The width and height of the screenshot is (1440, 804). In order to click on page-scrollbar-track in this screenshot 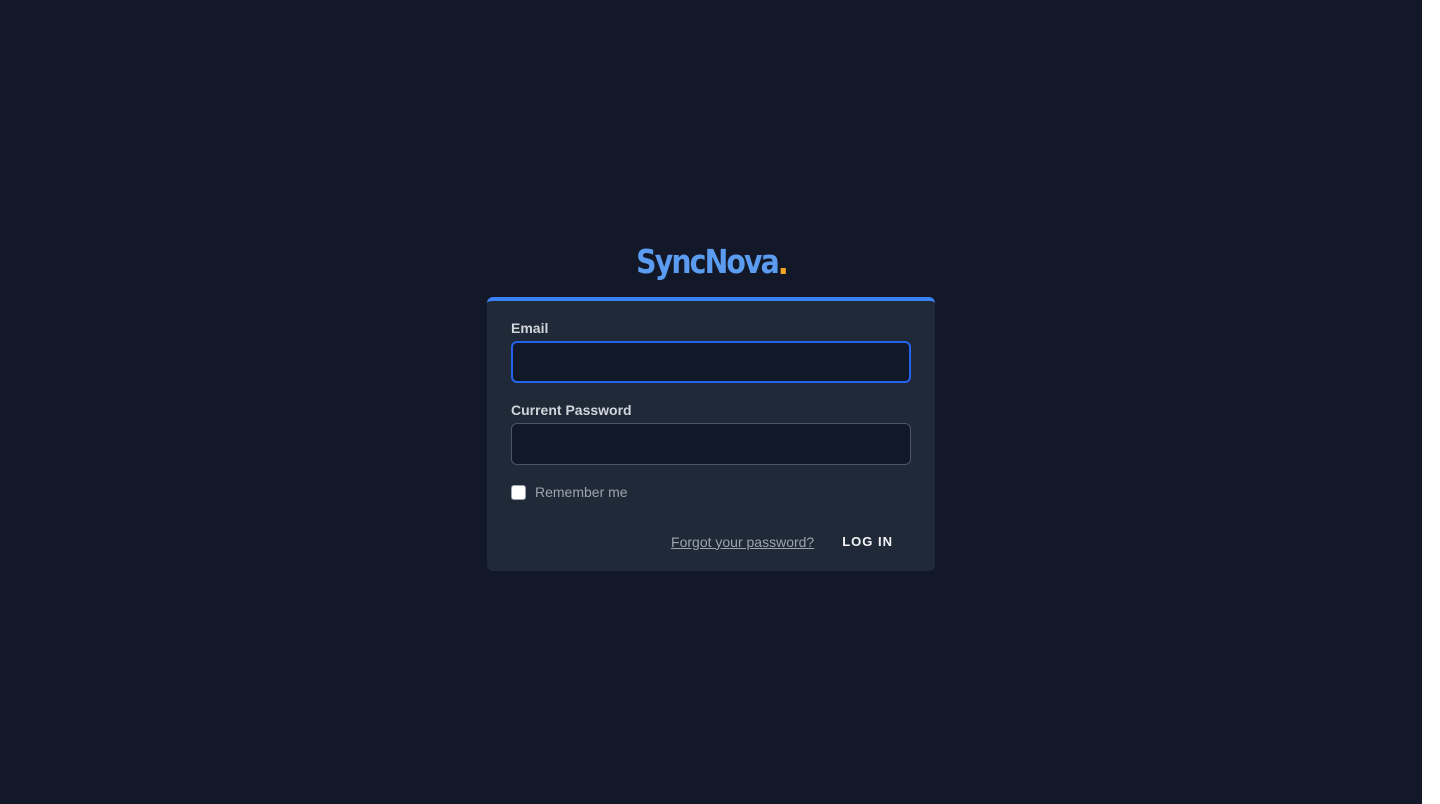, I will do `click(1431, 402)`.